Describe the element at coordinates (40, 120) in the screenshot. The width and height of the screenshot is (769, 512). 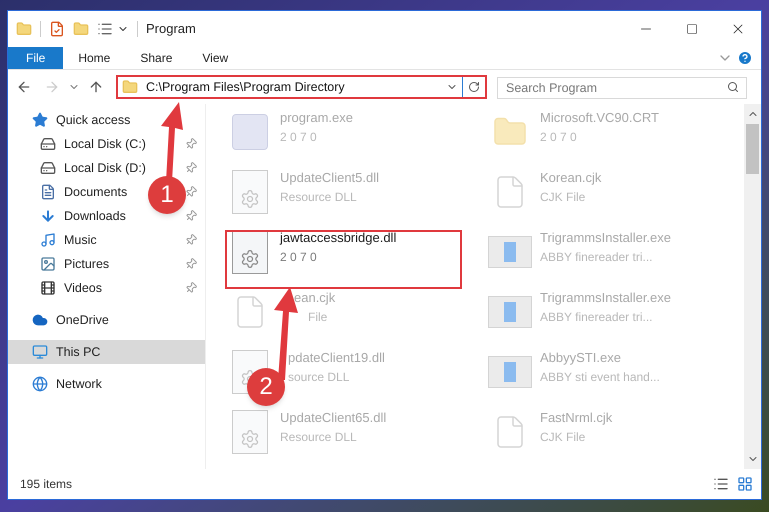
I see `star-icon` at that location.